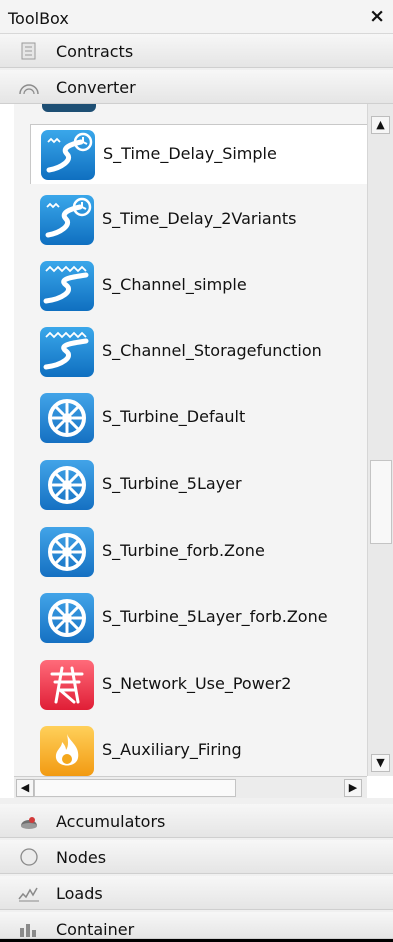 Image resolution: width=393 pixels, height=942 pixels. I want to click on list-item-label: S_Time_Delay_Simple, so click(190, 153).